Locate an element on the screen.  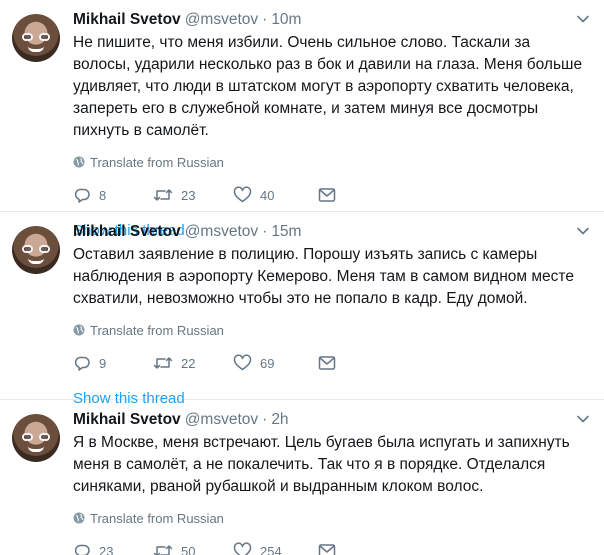
like-count: 69 is located at coordinates (267, 363).